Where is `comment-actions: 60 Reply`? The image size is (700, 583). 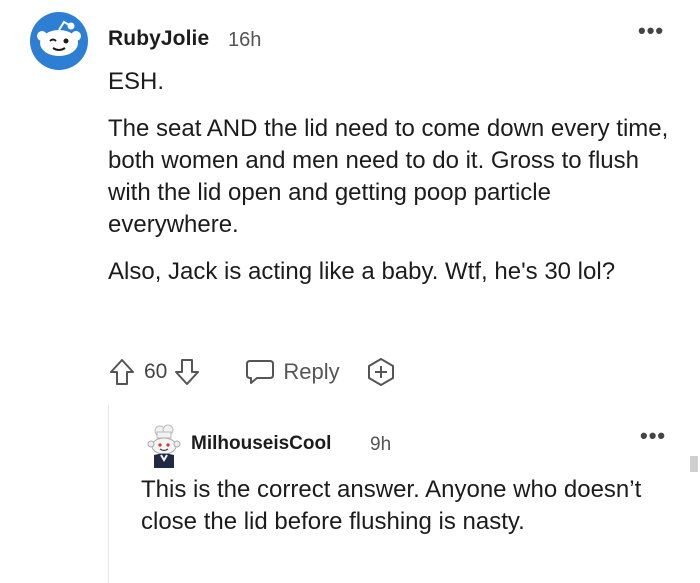 comment-actions: 60 Reply is located at coordinates (252, 372).